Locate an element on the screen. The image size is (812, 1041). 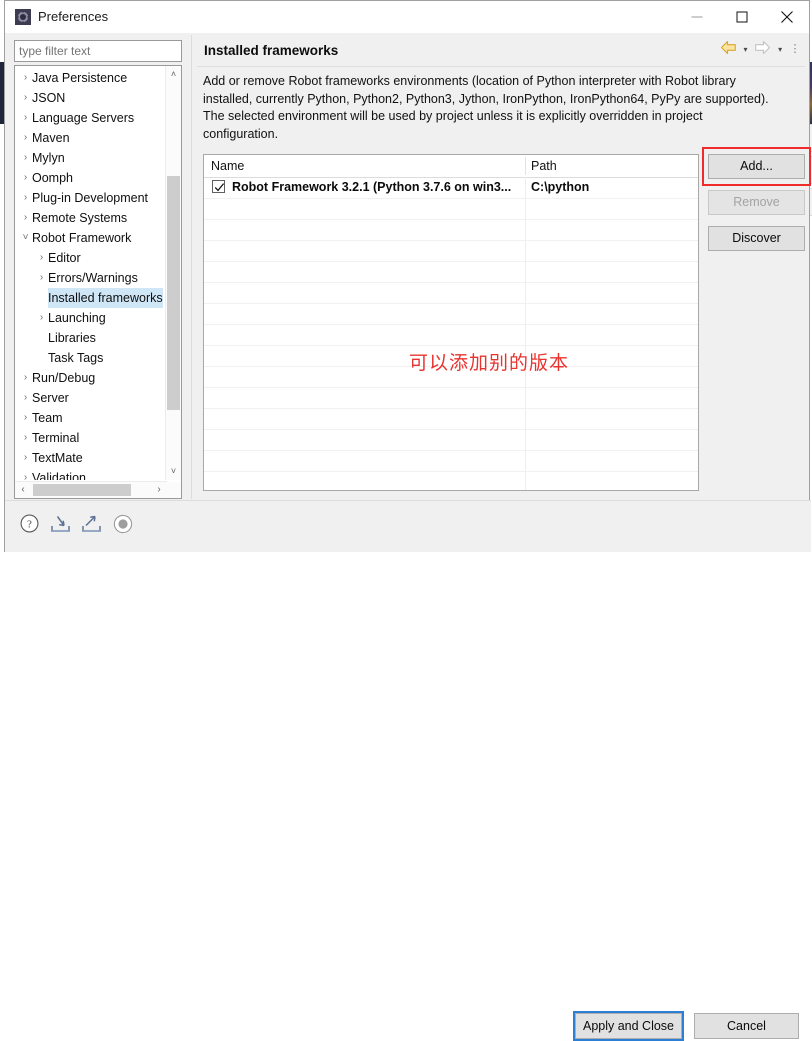
close-icon is located at coordinates (786, 16).